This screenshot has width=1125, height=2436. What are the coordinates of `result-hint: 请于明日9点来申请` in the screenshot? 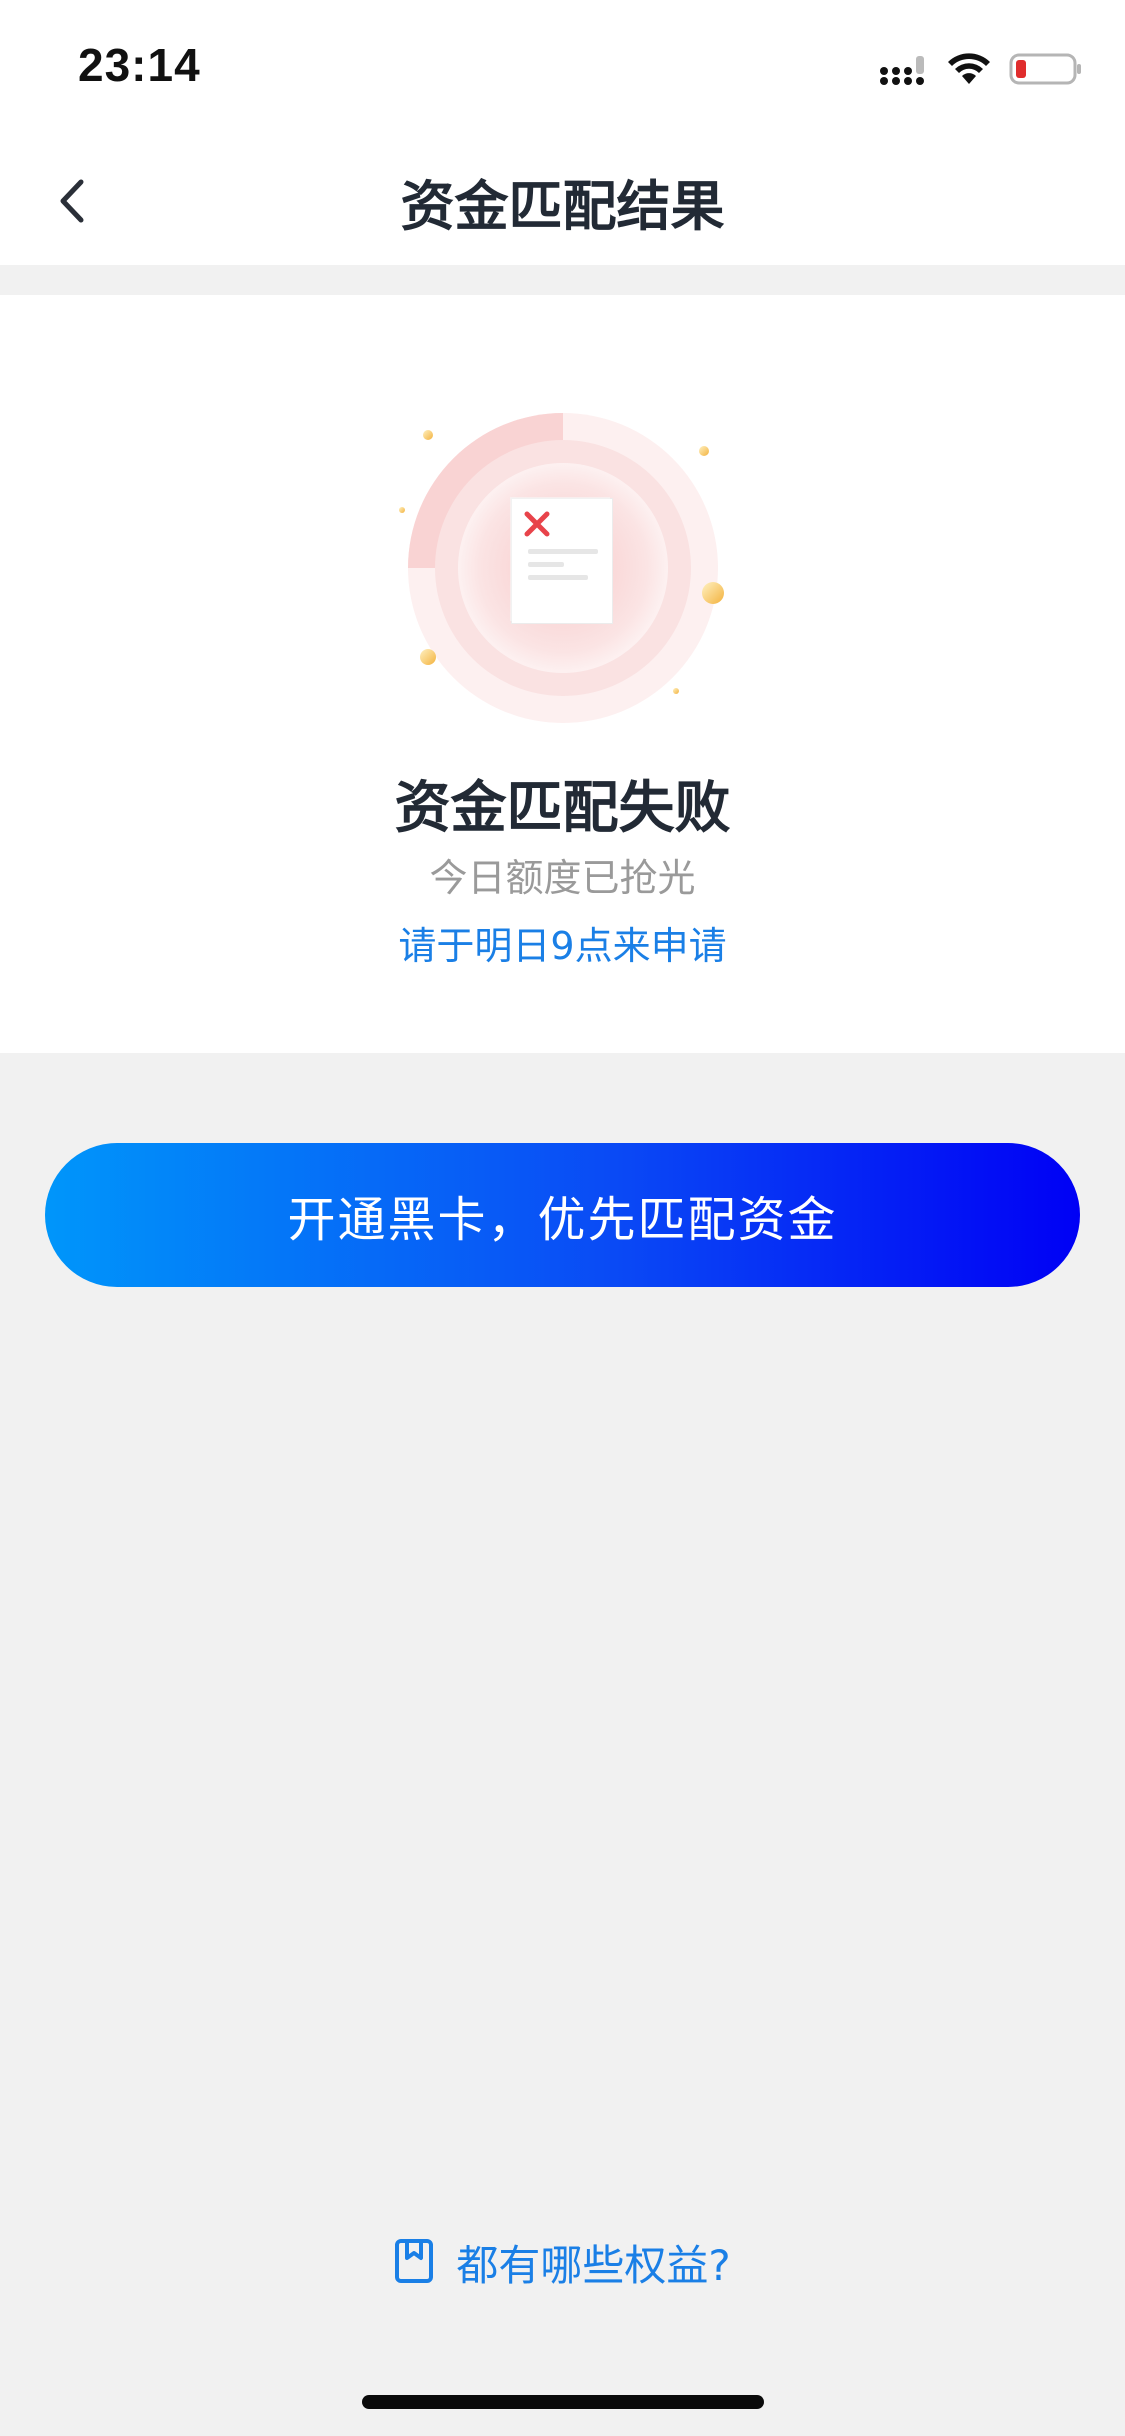 It's located at (562, 946).